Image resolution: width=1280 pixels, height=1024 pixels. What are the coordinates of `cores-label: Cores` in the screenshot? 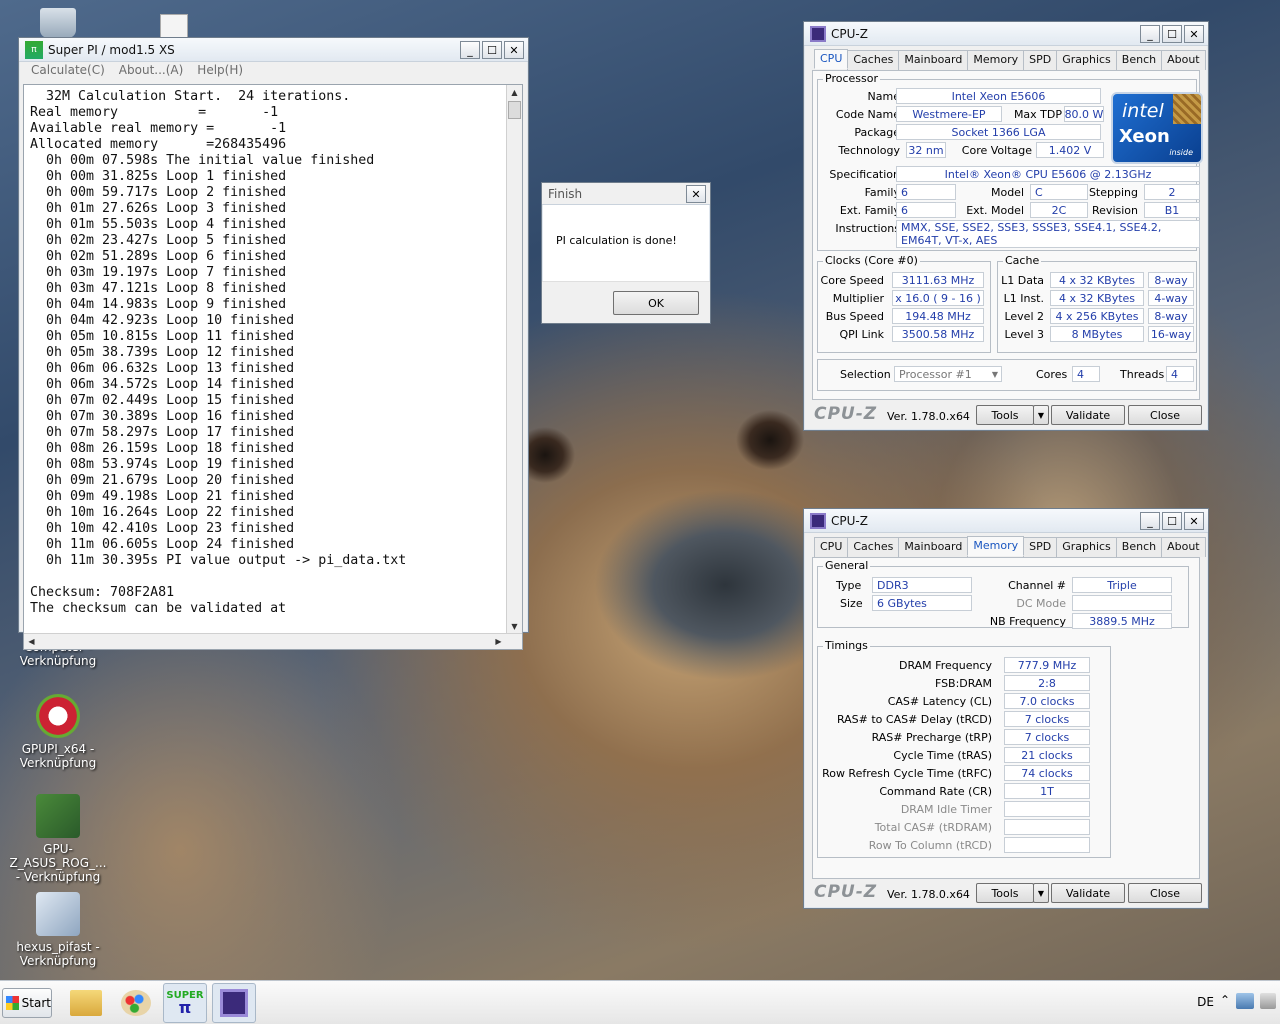 It's located at (1052, 374).